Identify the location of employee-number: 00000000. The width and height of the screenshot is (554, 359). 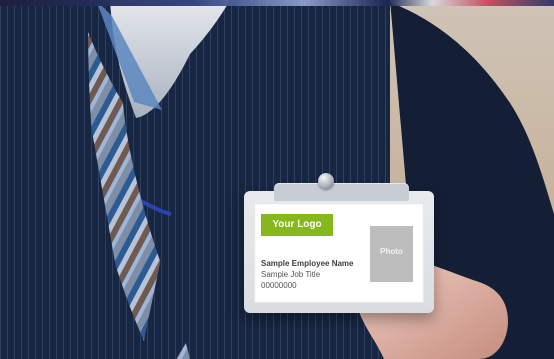
(279, 285).